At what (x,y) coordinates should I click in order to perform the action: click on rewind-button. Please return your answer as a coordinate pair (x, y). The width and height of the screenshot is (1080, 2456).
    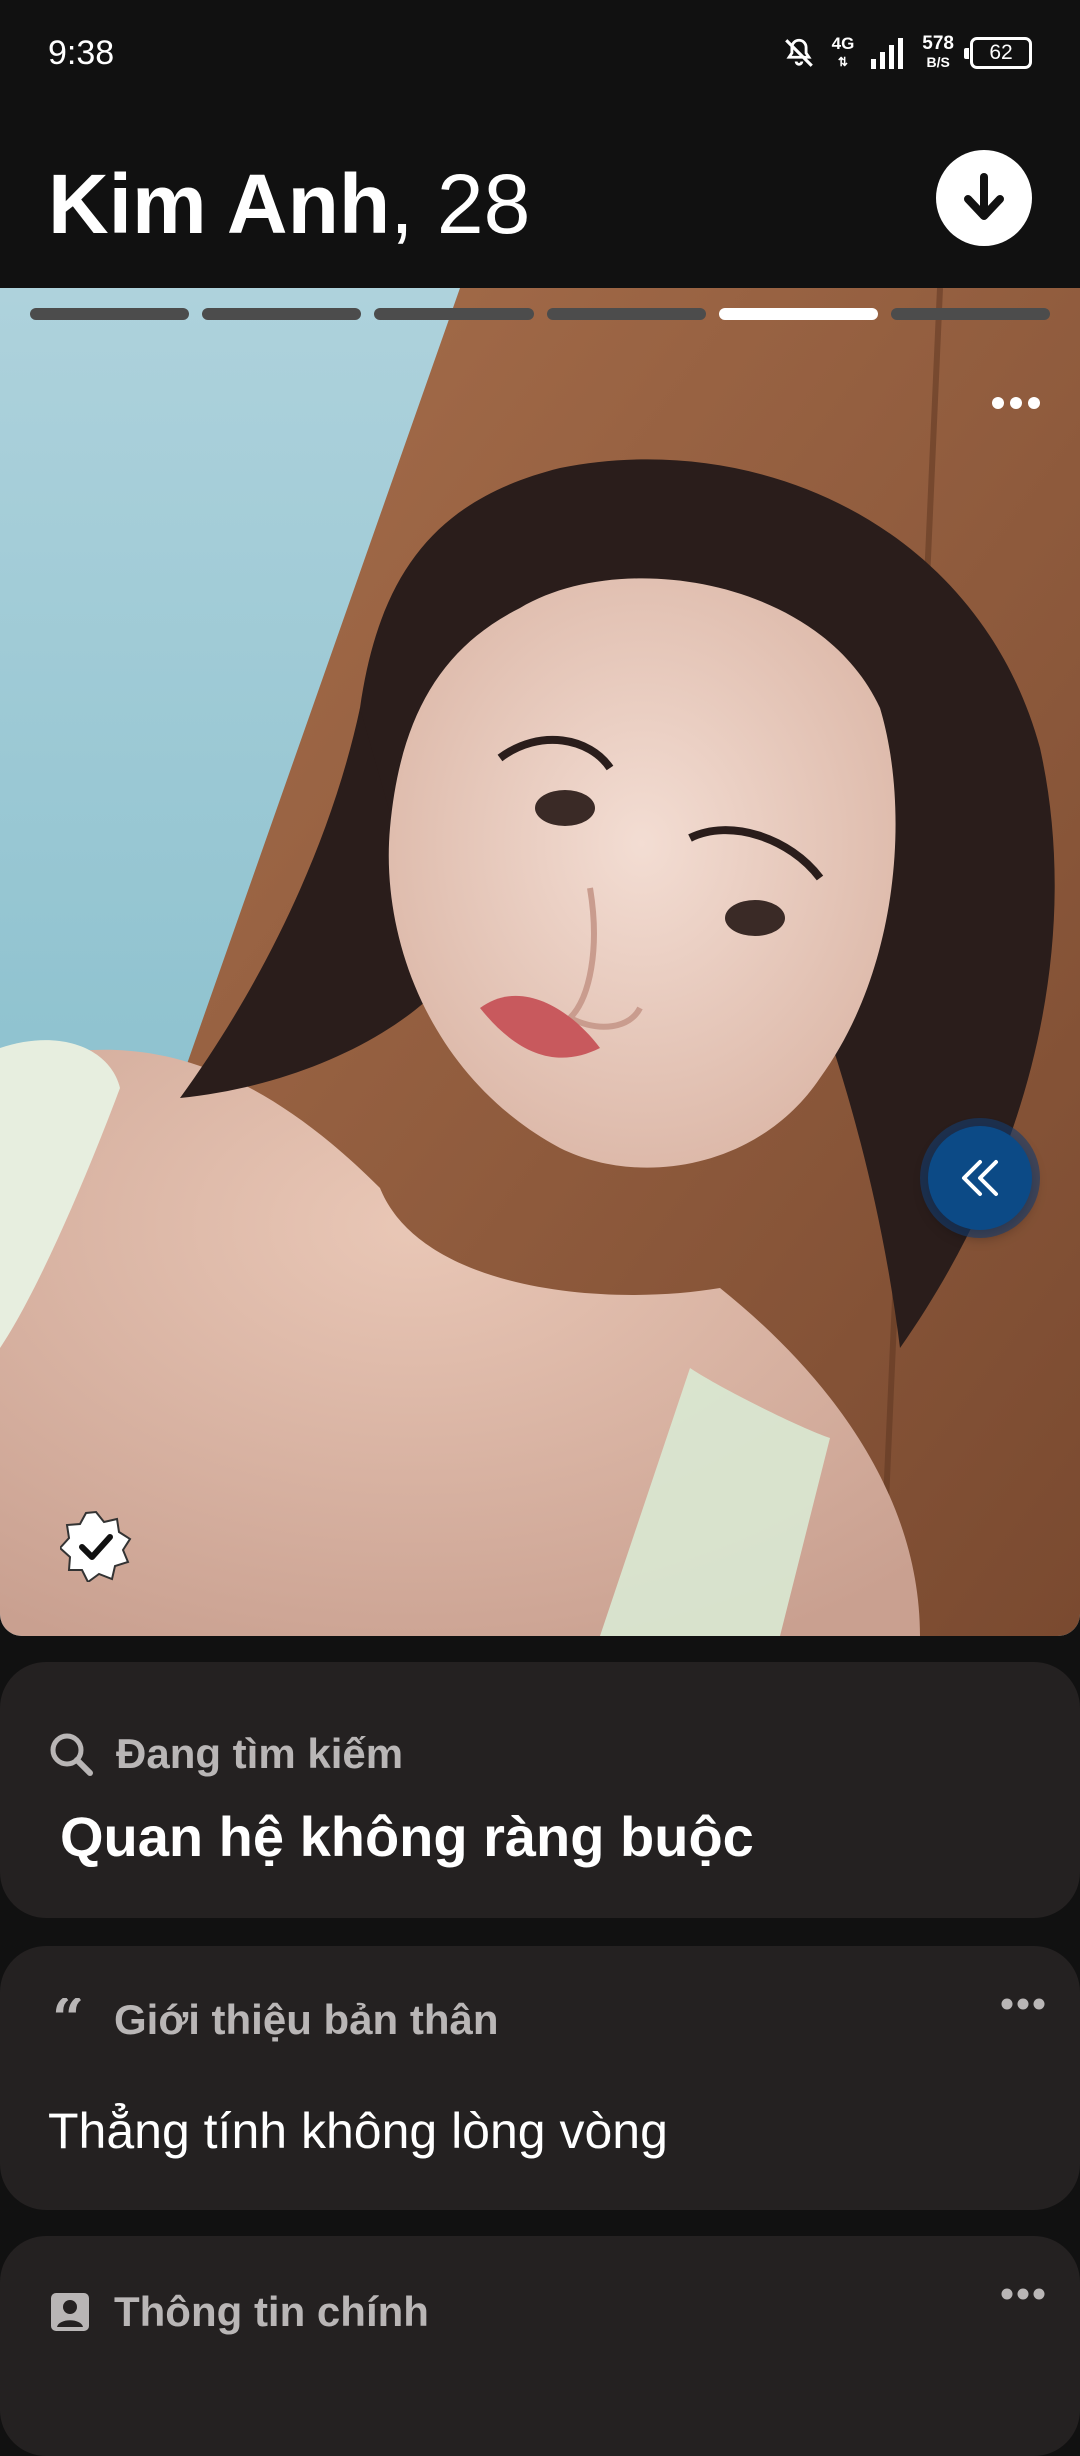
    Looking at the image, I should click on (980, 1178).